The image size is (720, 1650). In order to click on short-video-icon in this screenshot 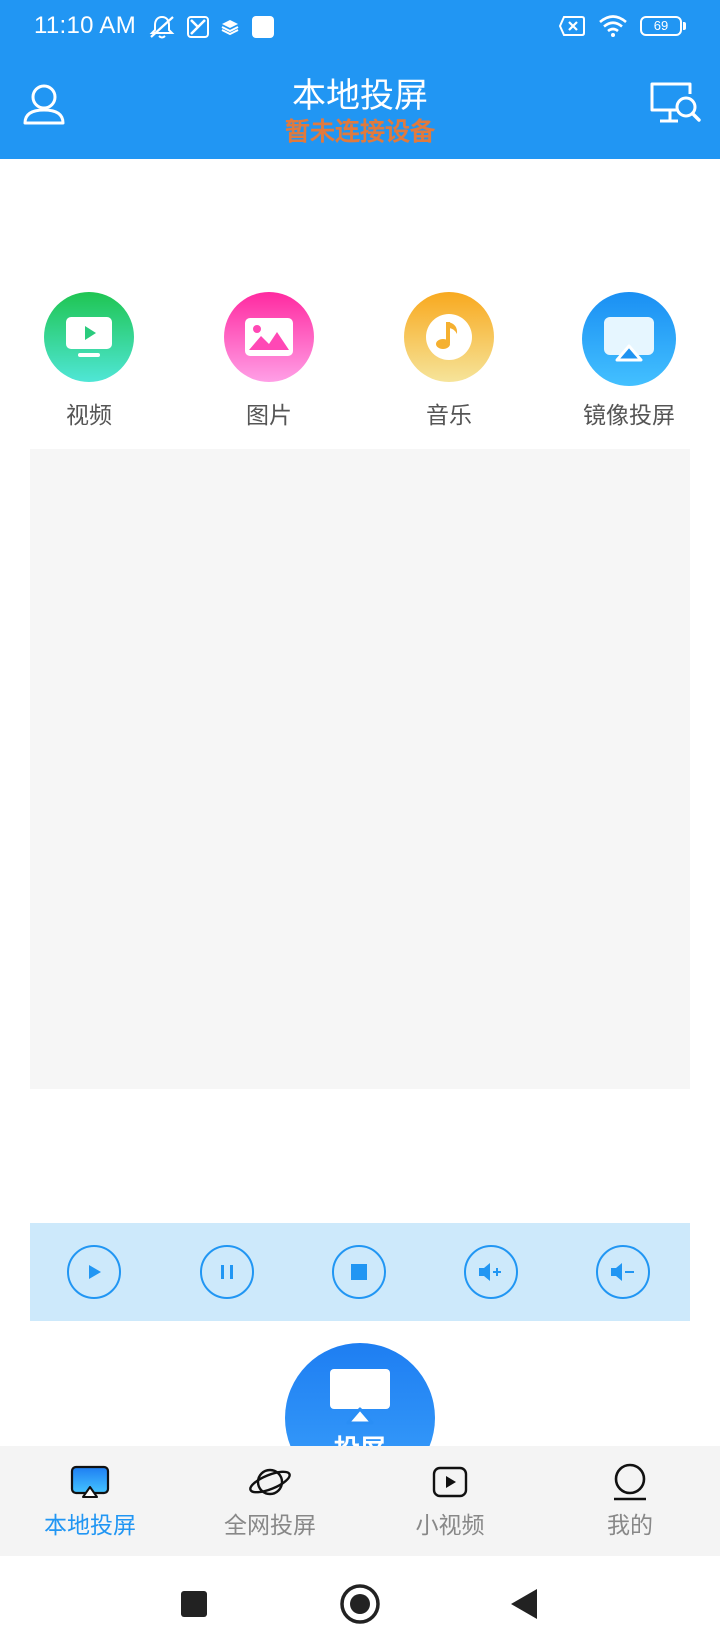, I will do `click(450, 1482)`.